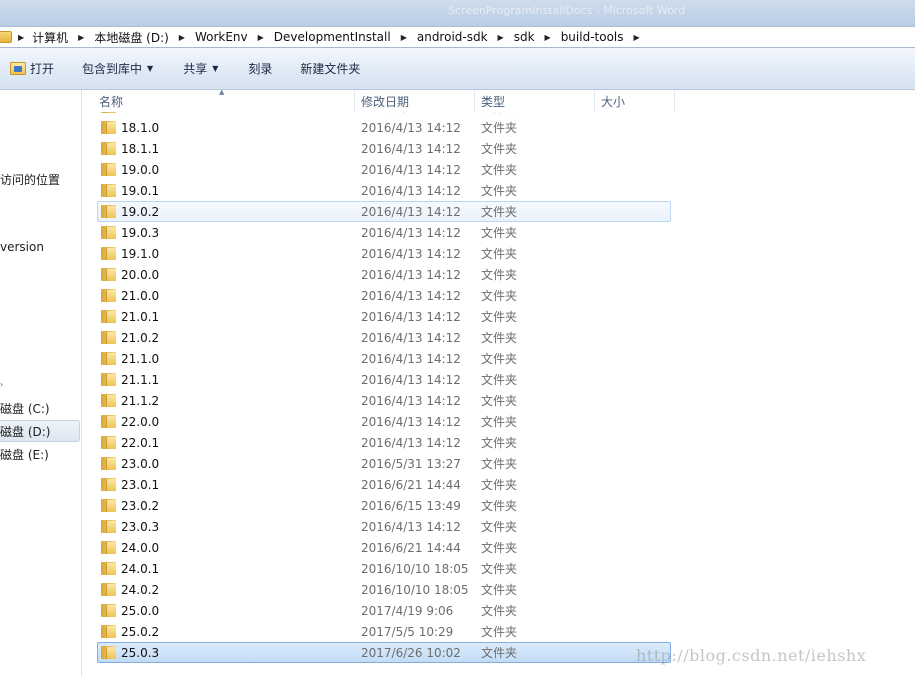 The height and width of the screenshot is (676, 915). What do you see at coordinates (499, 547) in the screenshot?
I see `file-row: 24.0.0 2016/6/21 14:44 文件夹` at bounding box center [499, 547].